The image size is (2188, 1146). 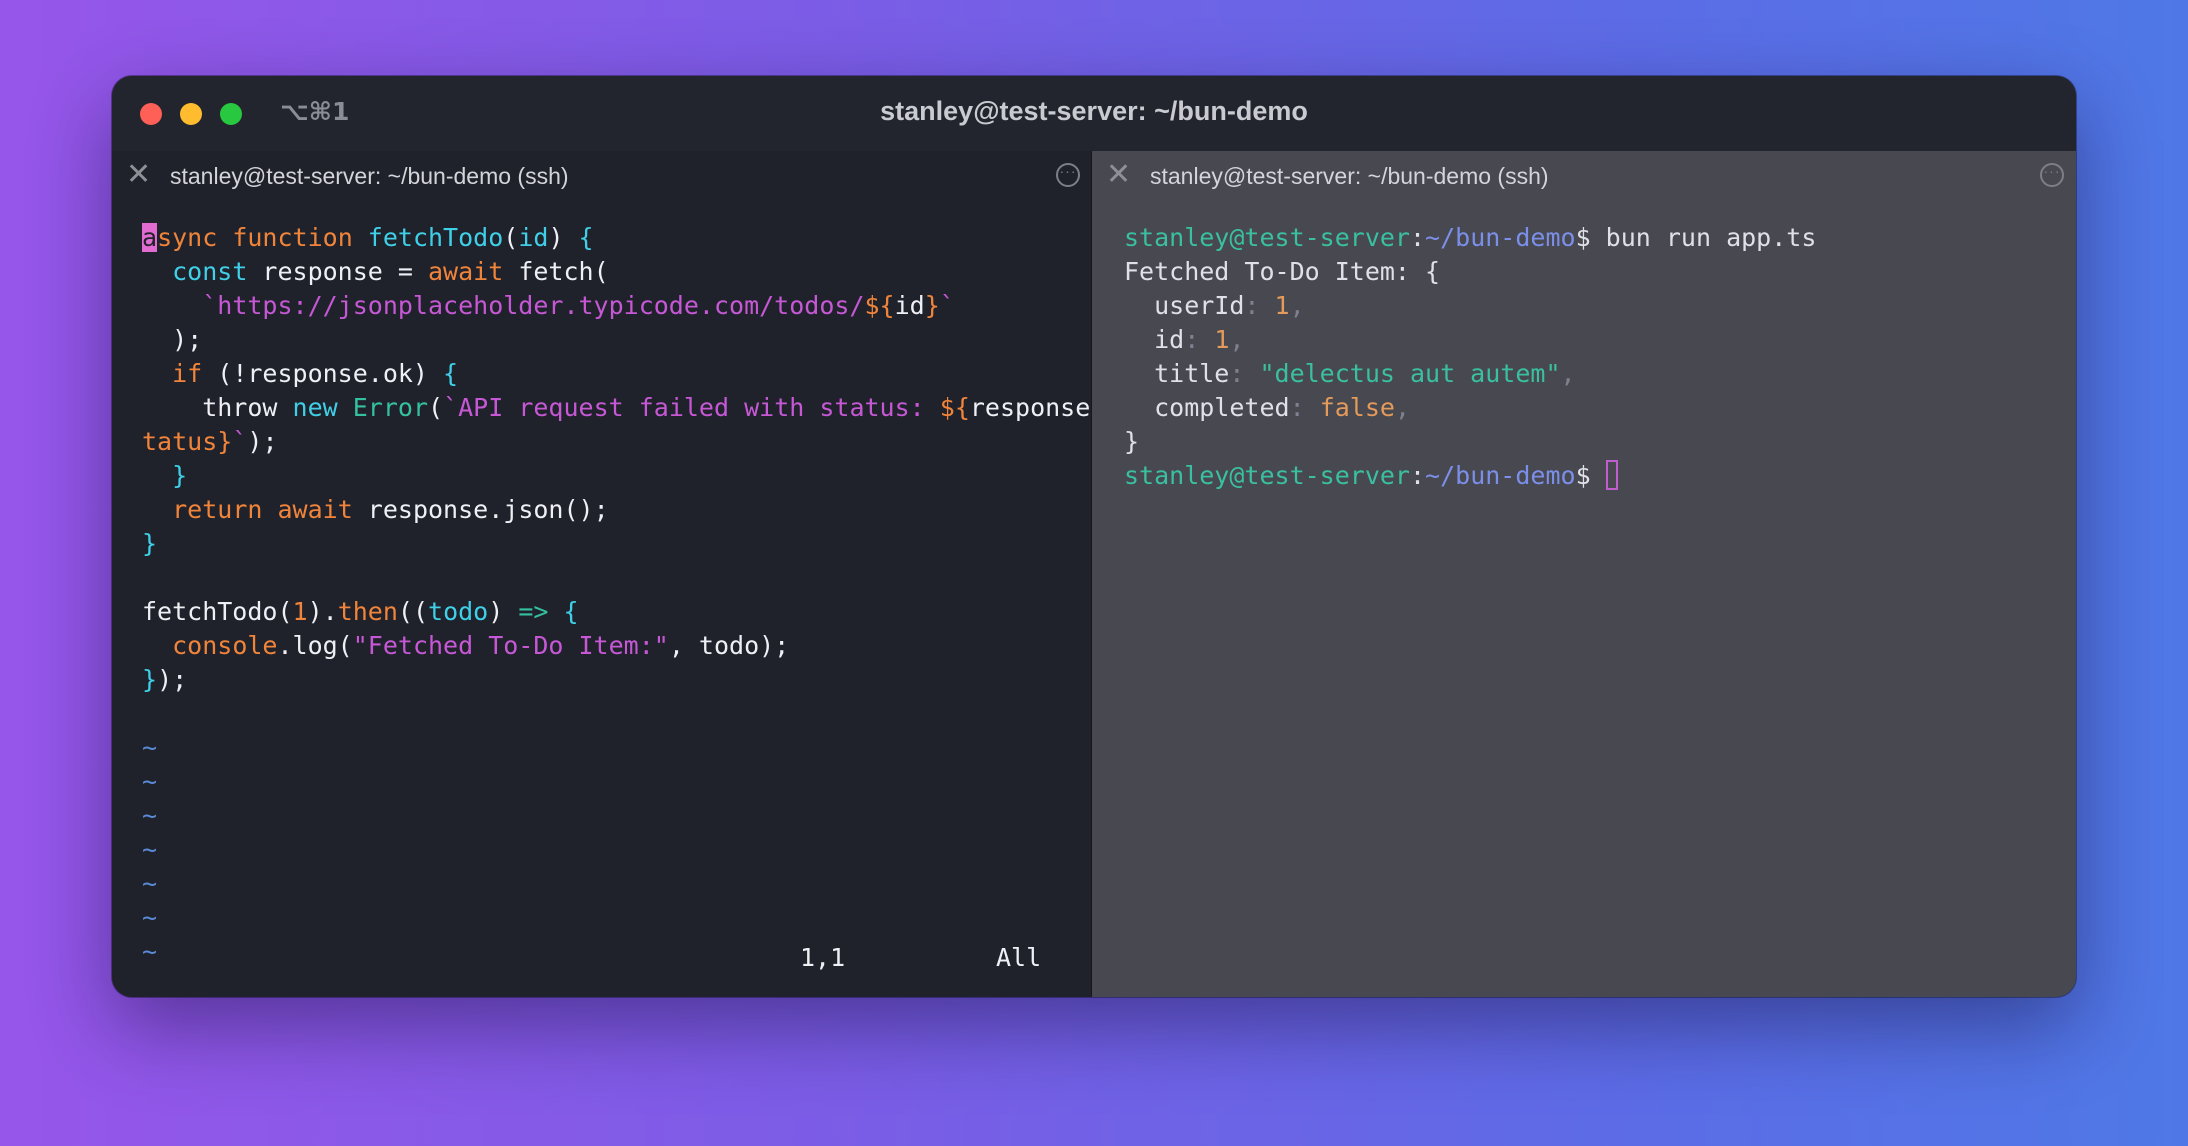 What do you see at coordinates (390, 509) in the screenshot?
I see `code-line: return await response.json();` at bounding box center [390, 509].